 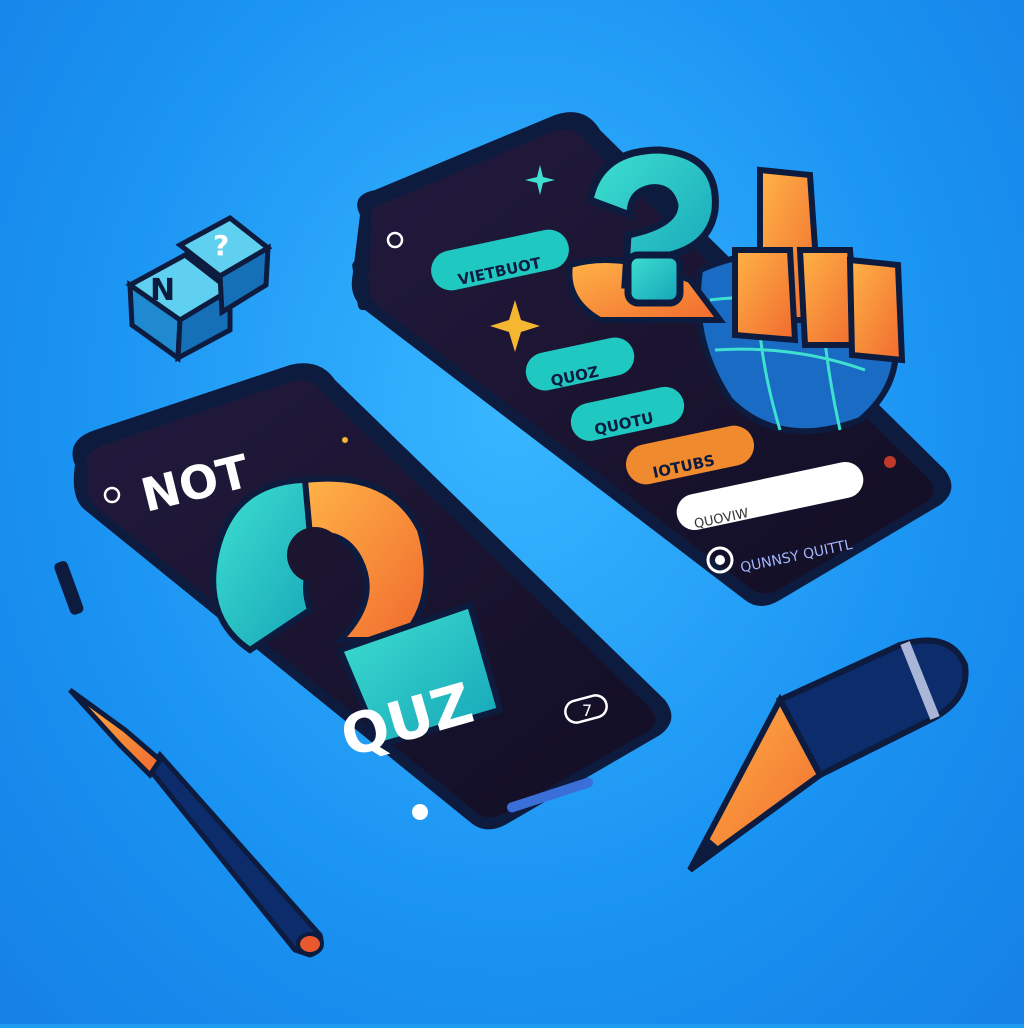 What do you see at coordinates (345, 440) in the screenshot?
I see `sparkle-dot` at bounding box center [345, 440].